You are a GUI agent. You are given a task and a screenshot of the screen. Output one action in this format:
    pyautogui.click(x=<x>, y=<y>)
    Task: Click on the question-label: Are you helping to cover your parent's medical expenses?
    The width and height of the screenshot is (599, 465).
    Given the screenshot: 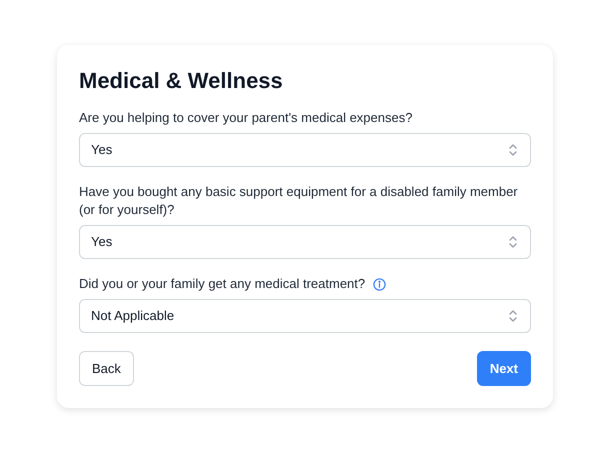 What is the action you would take?
    pyautogui.click(x=245, y=118)
    